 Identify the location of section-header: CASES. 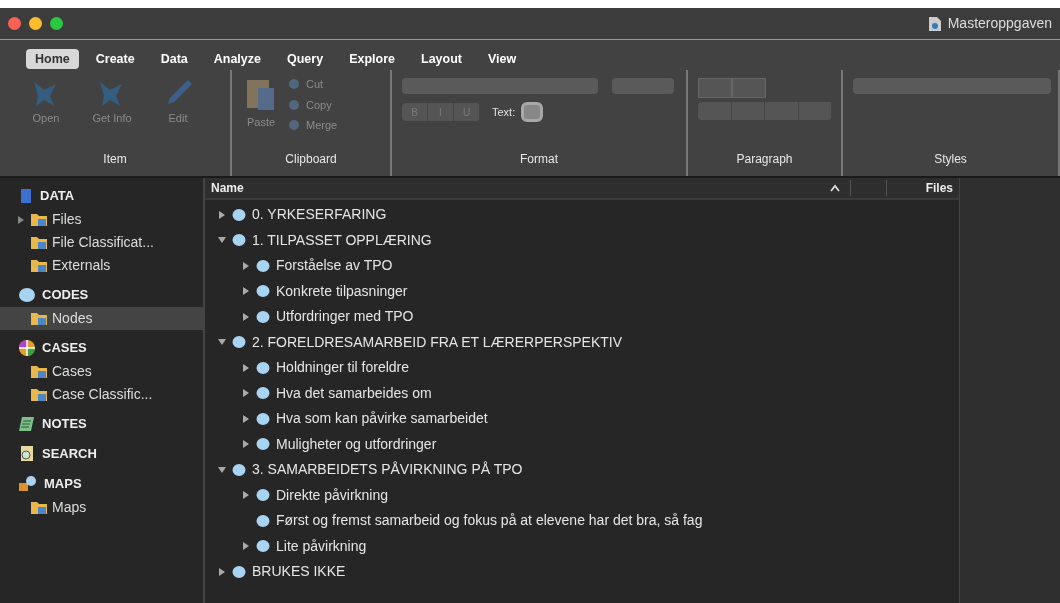
(64, 348).